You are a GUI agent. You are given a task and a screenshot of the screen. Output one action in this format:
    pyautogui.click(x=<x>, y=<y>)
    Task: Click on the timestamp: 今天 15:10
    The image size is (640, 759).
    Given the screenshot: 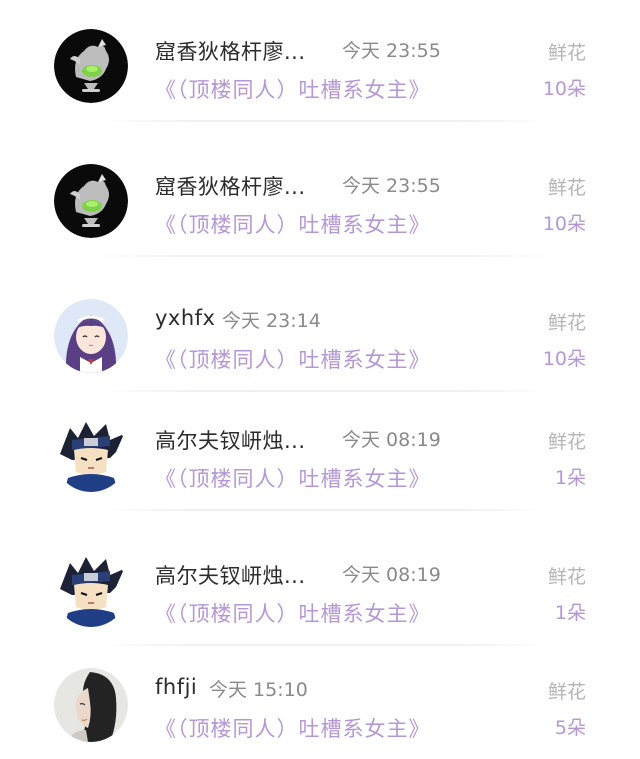 What is the action you would take?
    pyautogui.click(x=258, y=690)
    